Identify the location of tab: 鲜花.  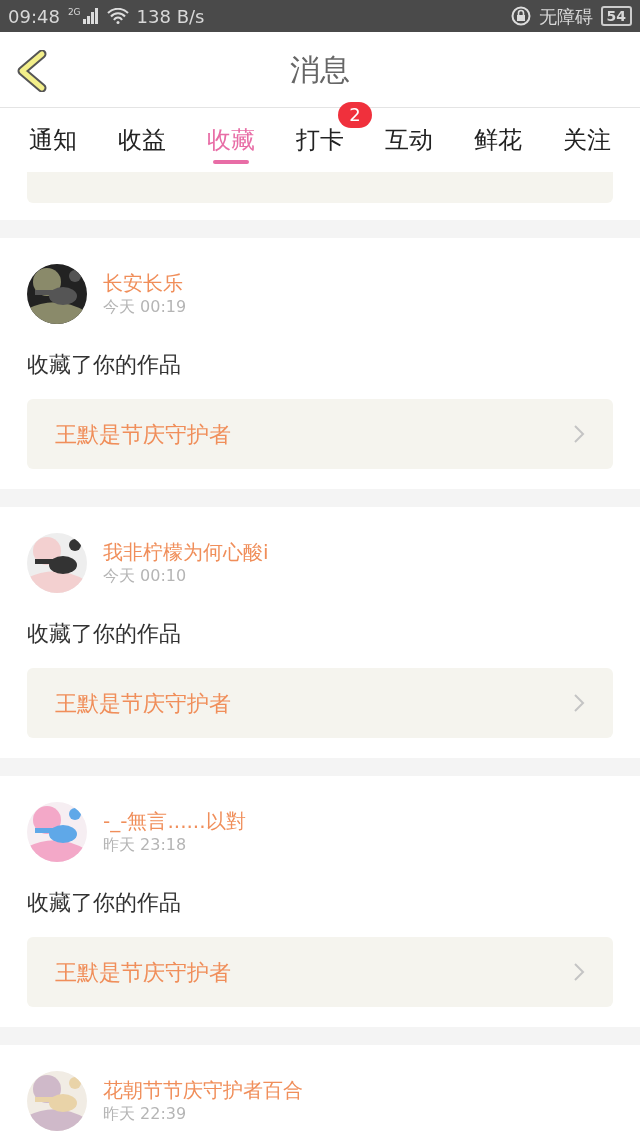
(498, 140).